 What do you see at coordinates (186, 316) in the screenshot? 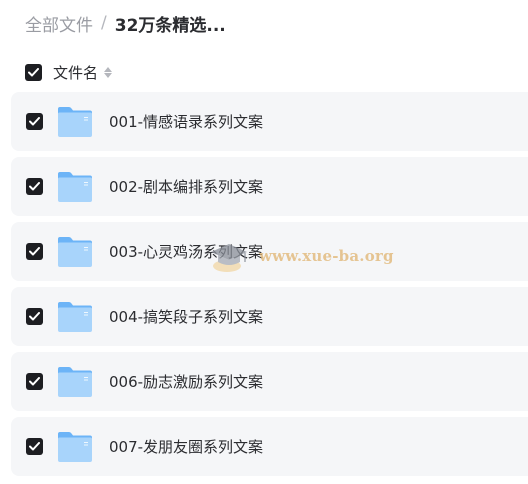
I see `file-name: 004-搞笑段子系列文案` at bounding box center [186, 316].